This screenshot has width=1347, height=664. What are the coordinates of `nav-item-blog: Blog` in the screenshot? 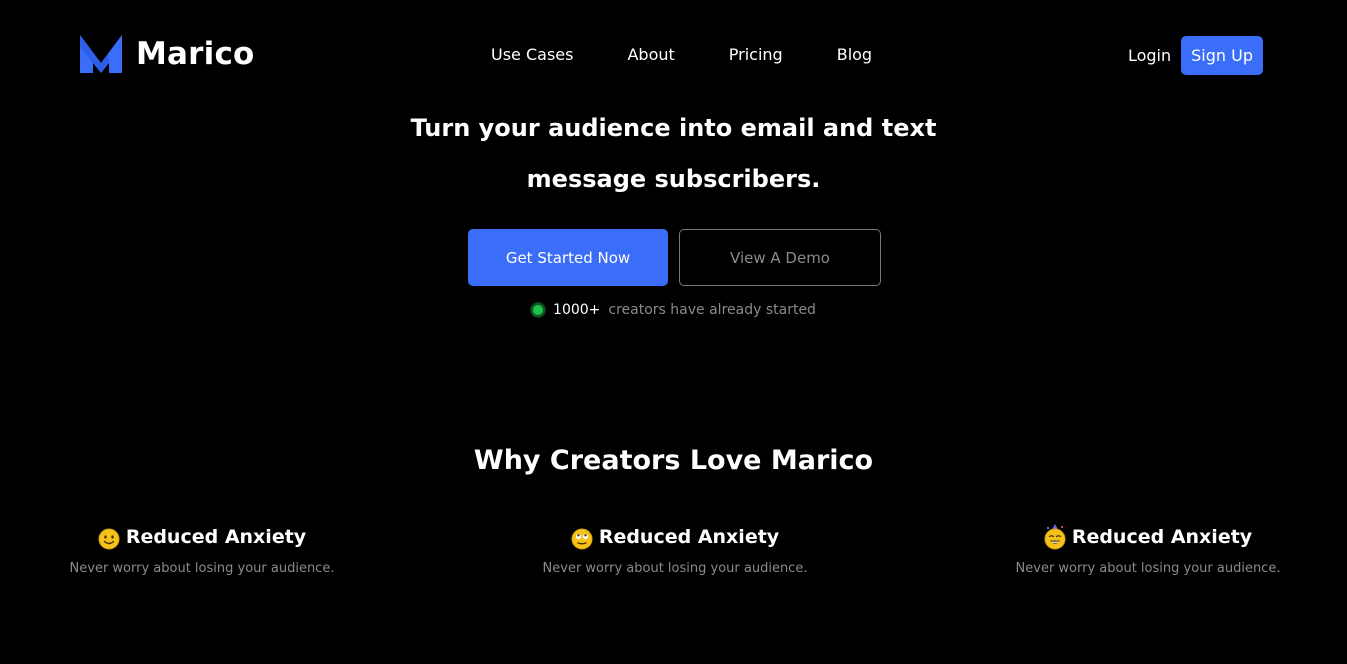 It's located at (854, 55).